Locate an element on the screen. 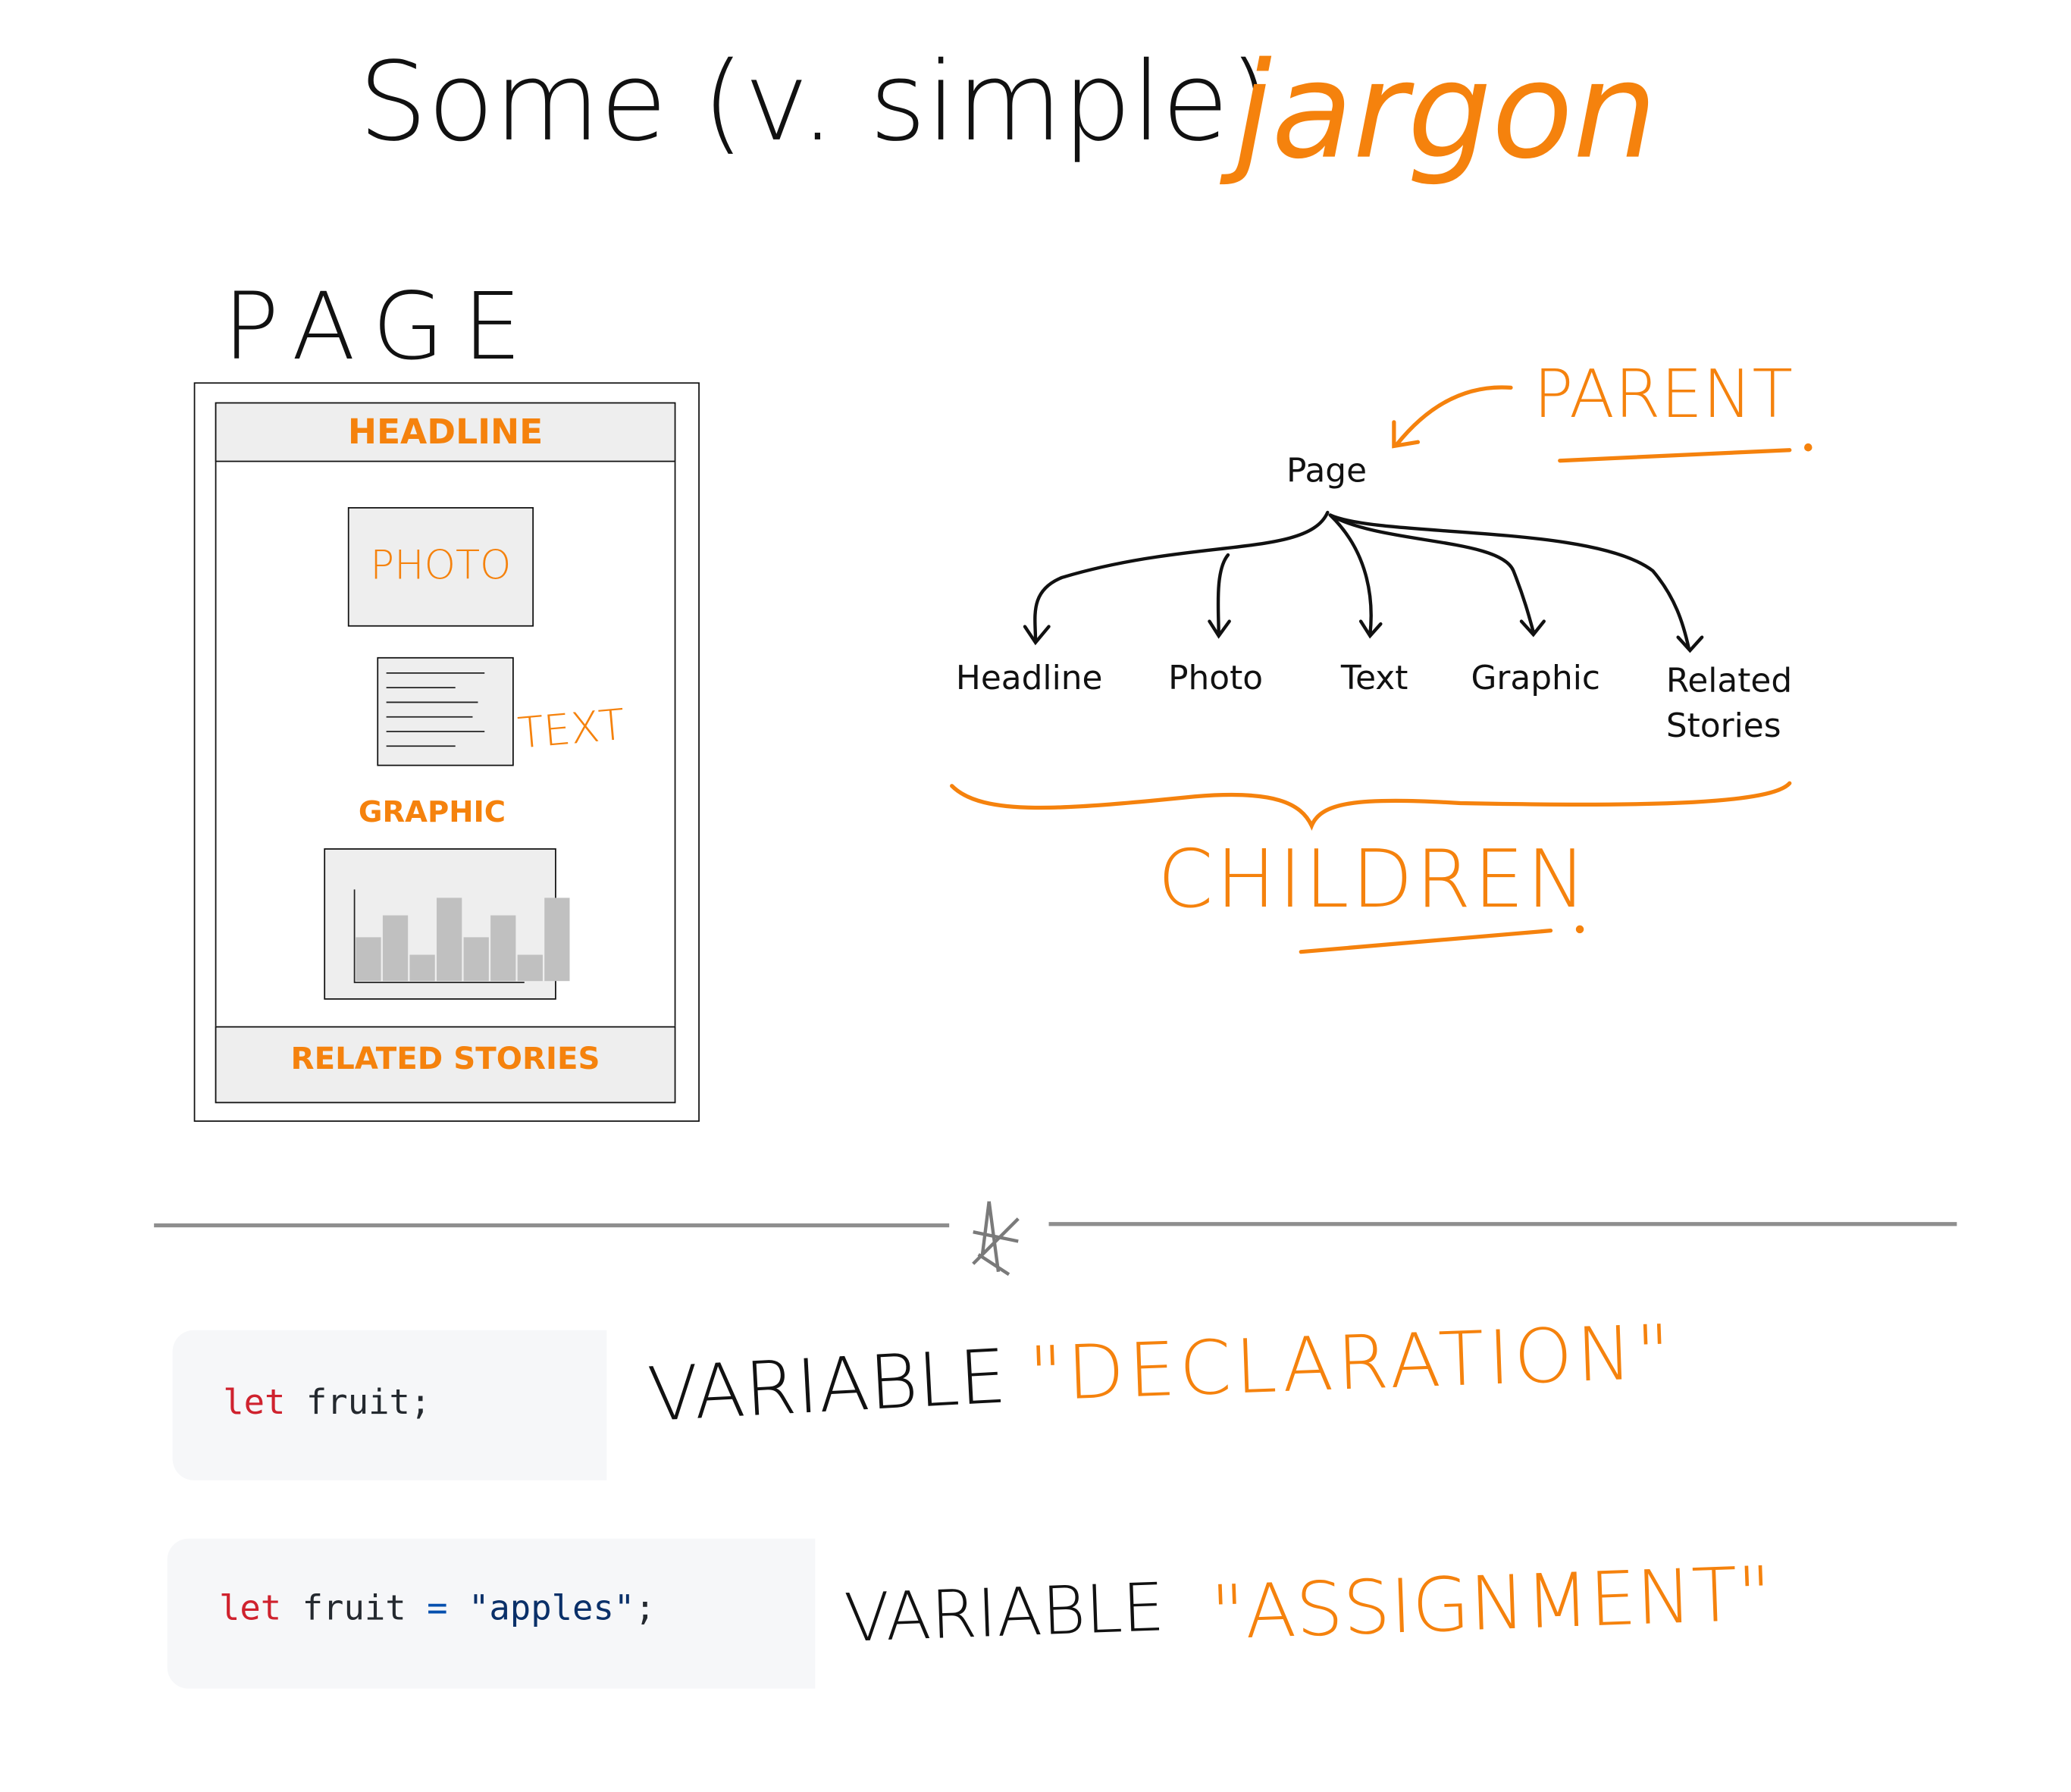  children-brace is located at coordinates (1371, 806).